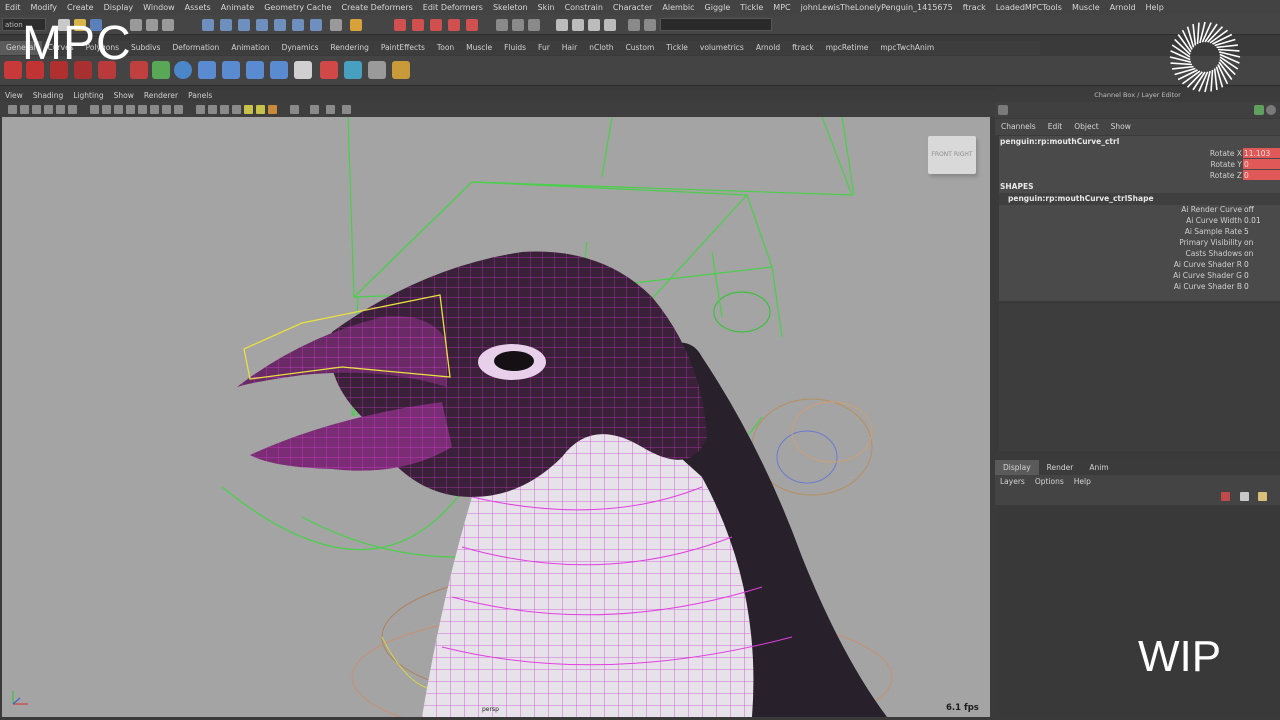  What do you see at coordinates (1086, 7) in the screenshot?
I see `menu-muscle: Muscle` at bounding box center [1086, 7].